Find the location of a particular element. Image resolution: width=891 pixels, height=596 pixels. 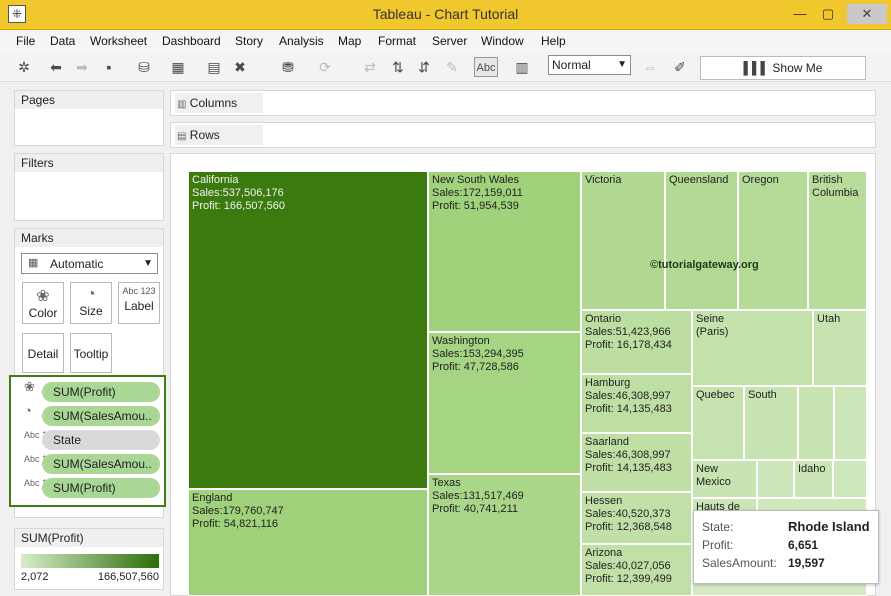

treemap-cell: Queensland is located at coordinates (701, 240).